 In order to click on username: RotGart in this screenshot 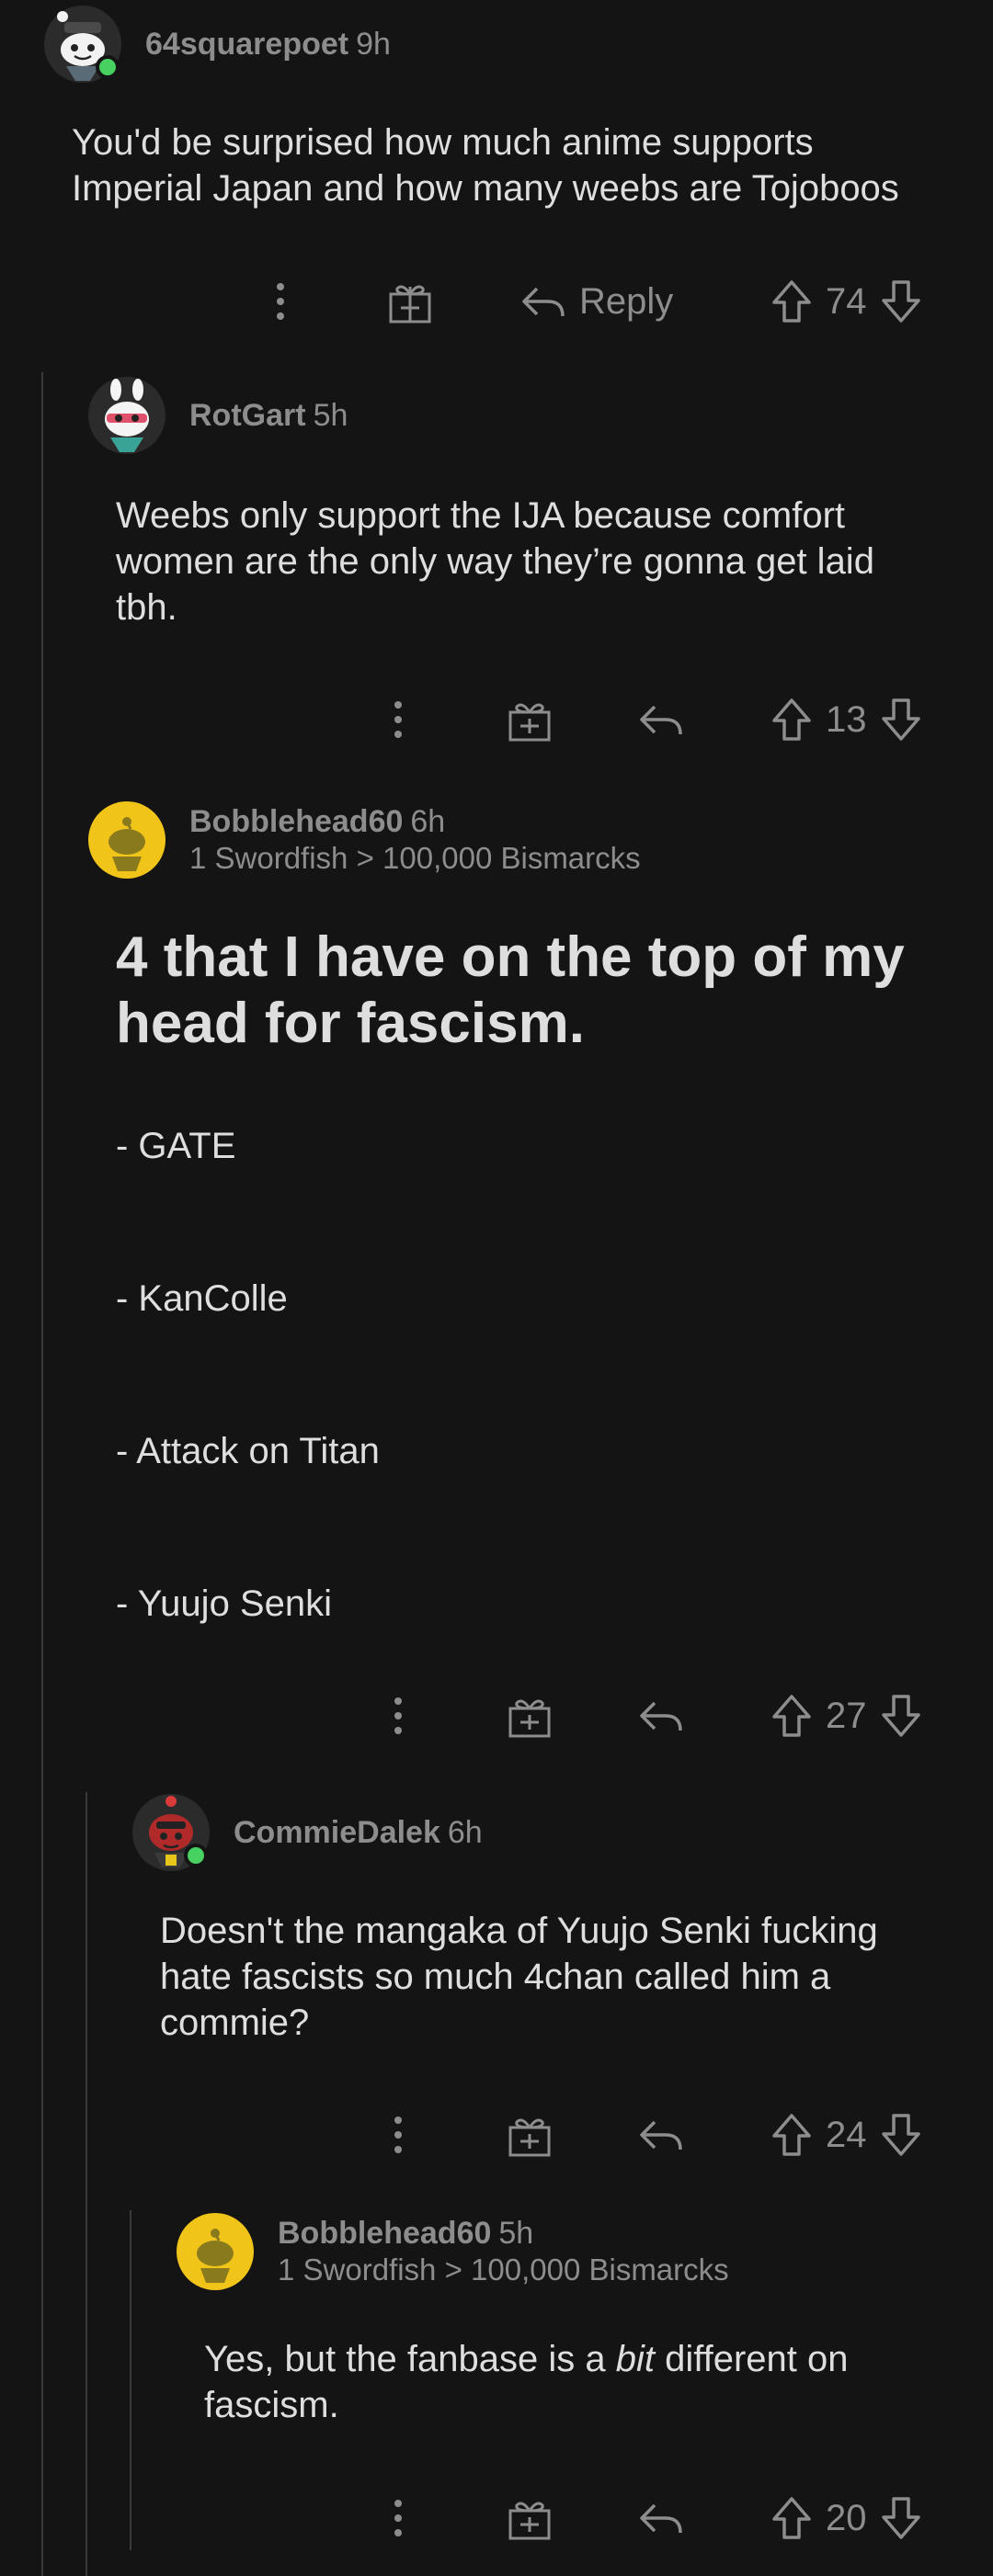, I will do `click(248, 415)`.